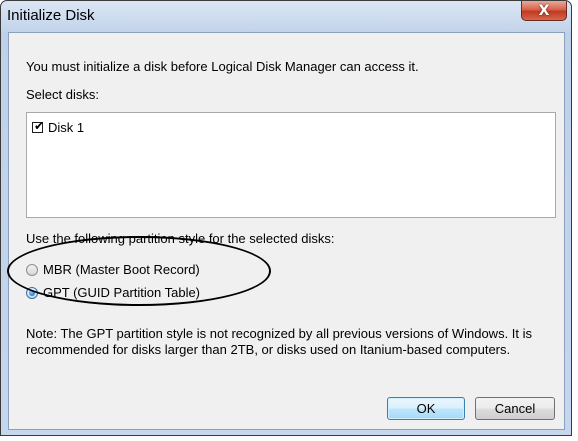 Image resolution: width=578 pixels, height=441 pixels. Describe the element at coordinates (139, 271) in the screenshot. I see `annotation-ellipse` at that location.